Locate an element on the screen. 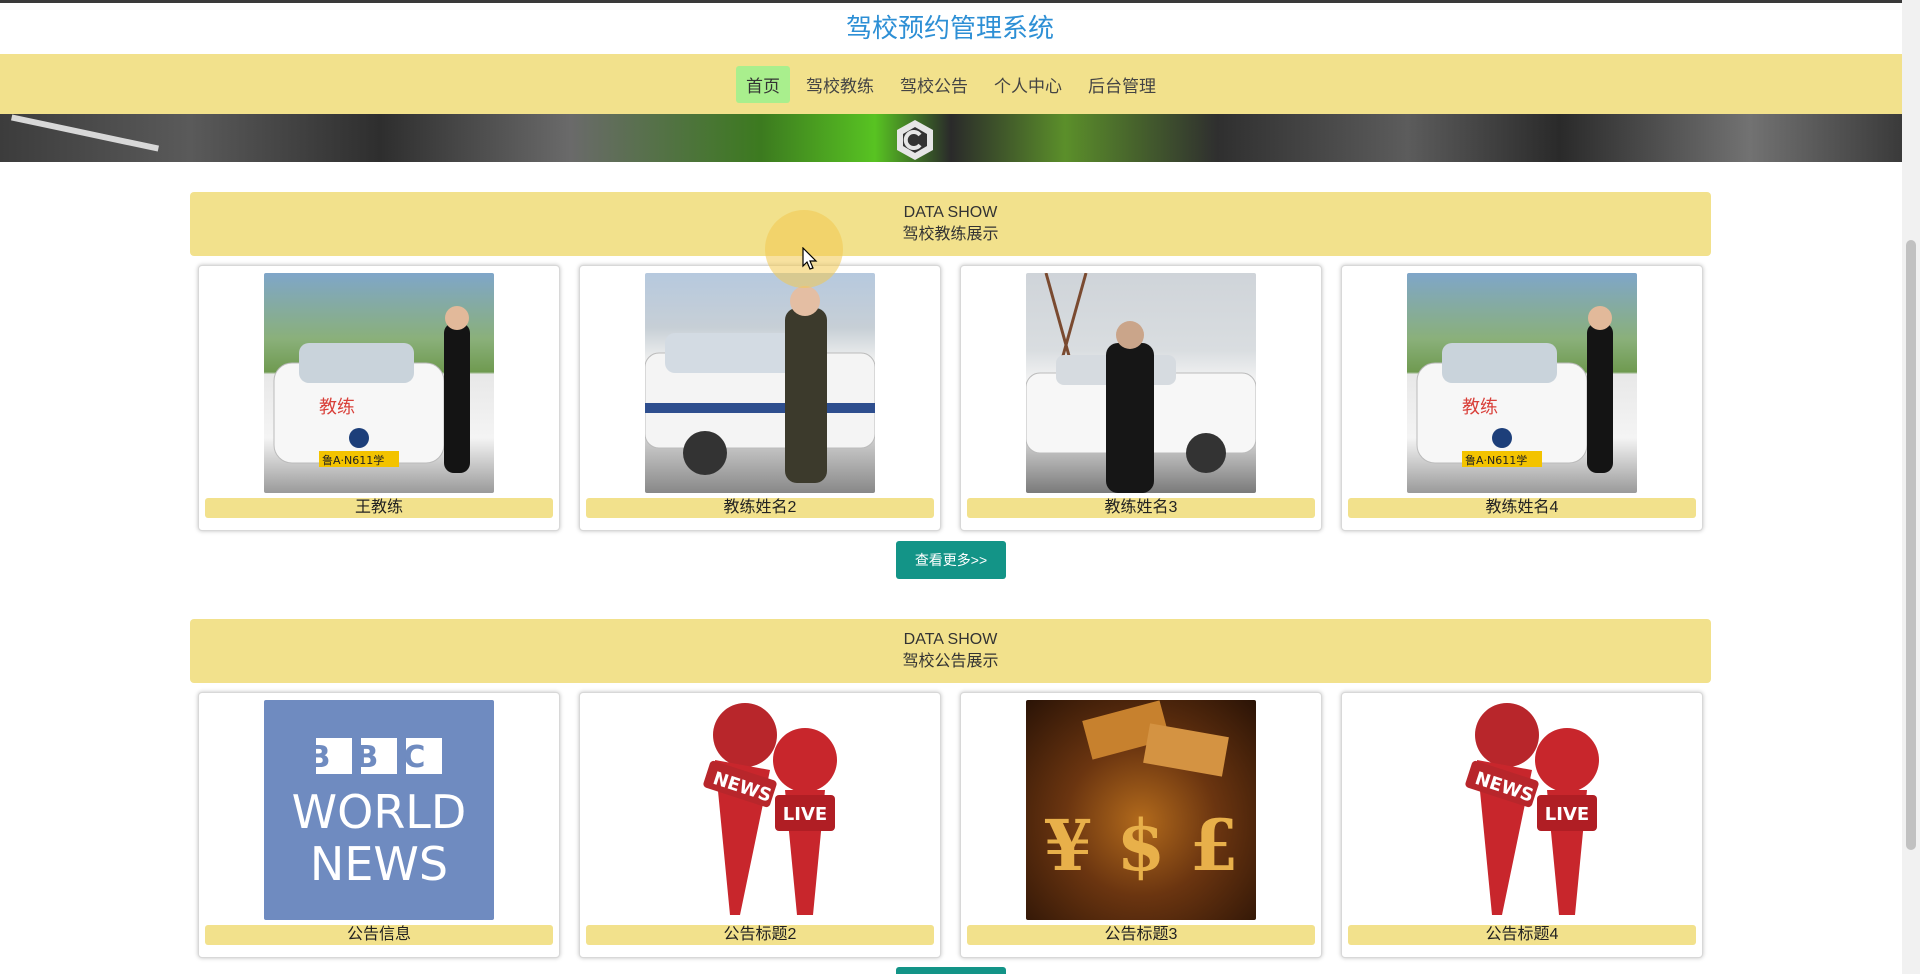  notice-section-title-en: DATA SHOW is located at coordinates (950, 639).